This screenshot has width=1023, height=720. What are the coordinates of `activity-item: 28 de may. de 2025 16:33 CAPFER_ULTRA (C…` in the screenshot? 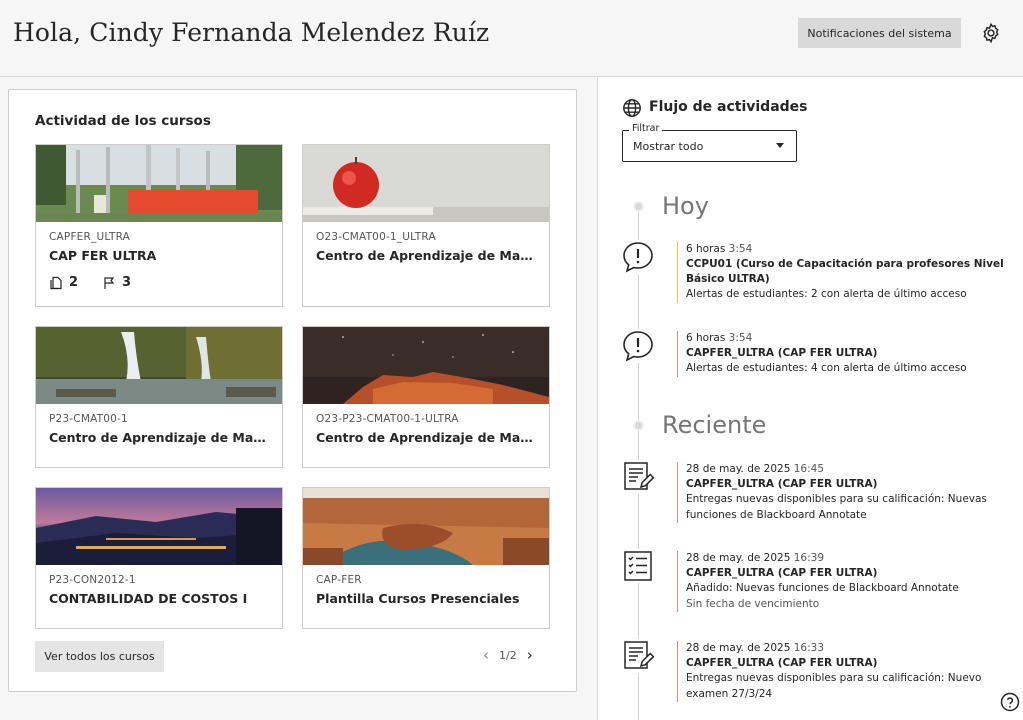 It's located at (842, 671).